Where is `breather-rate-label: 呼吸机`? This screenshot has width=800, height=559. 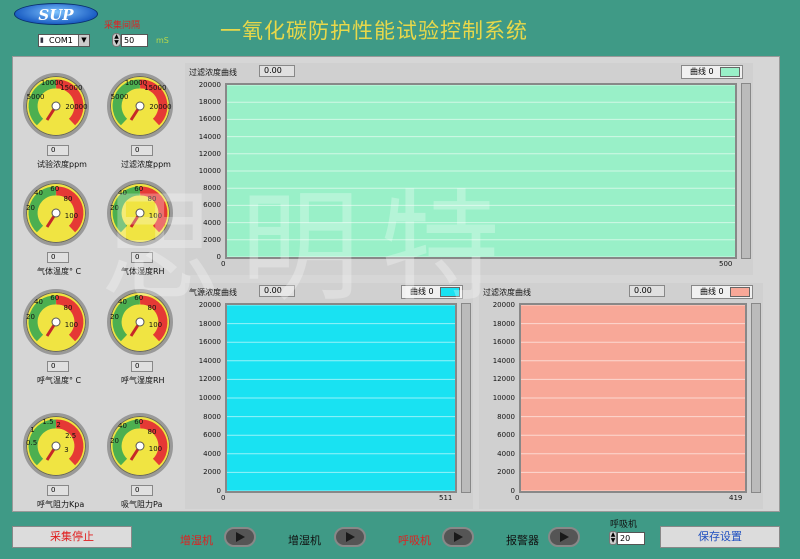
breather-rate-label: 呼吸机 is located at coordinates (624, 525).